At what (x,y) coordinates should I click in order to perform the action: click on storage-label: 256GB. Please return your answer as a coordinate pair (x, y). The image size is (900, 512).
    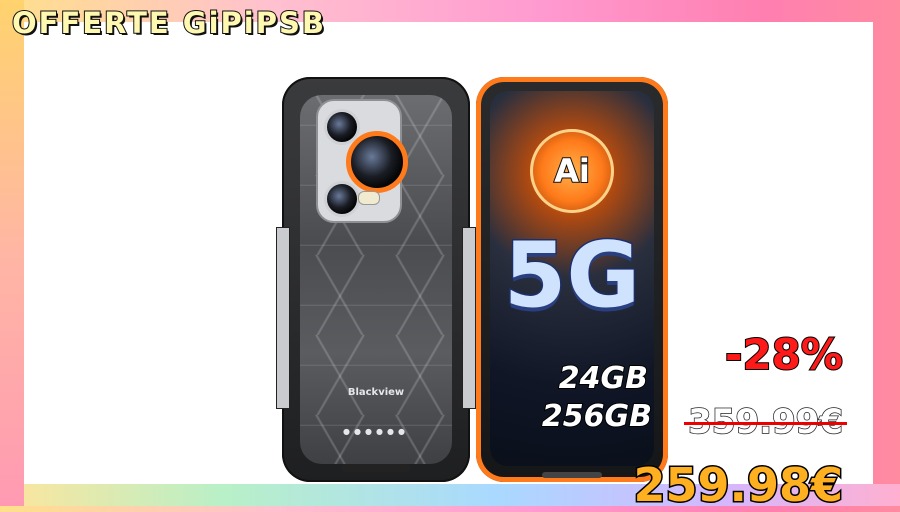
    Looking at the image, I should click on (597, 416).